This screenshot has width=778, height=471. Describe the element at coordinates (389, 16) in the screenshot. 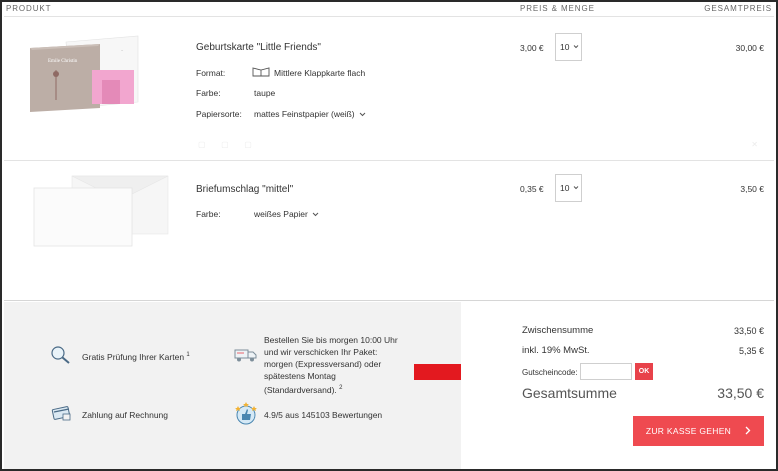

I see `header-divider` at that location.